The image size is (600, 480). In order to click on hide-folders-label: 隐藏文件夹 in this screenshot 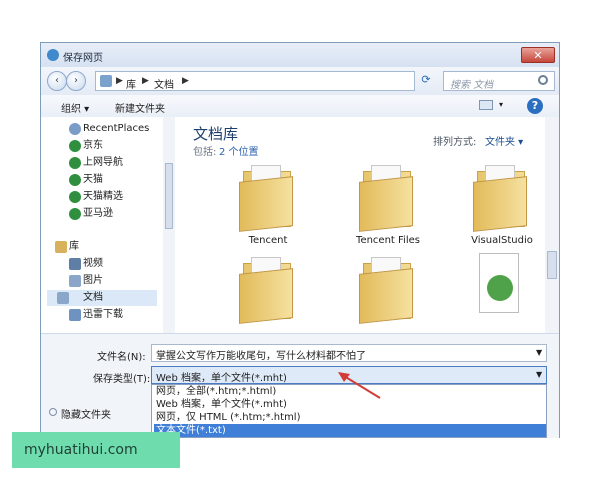, I will do `click(86, 415)`.